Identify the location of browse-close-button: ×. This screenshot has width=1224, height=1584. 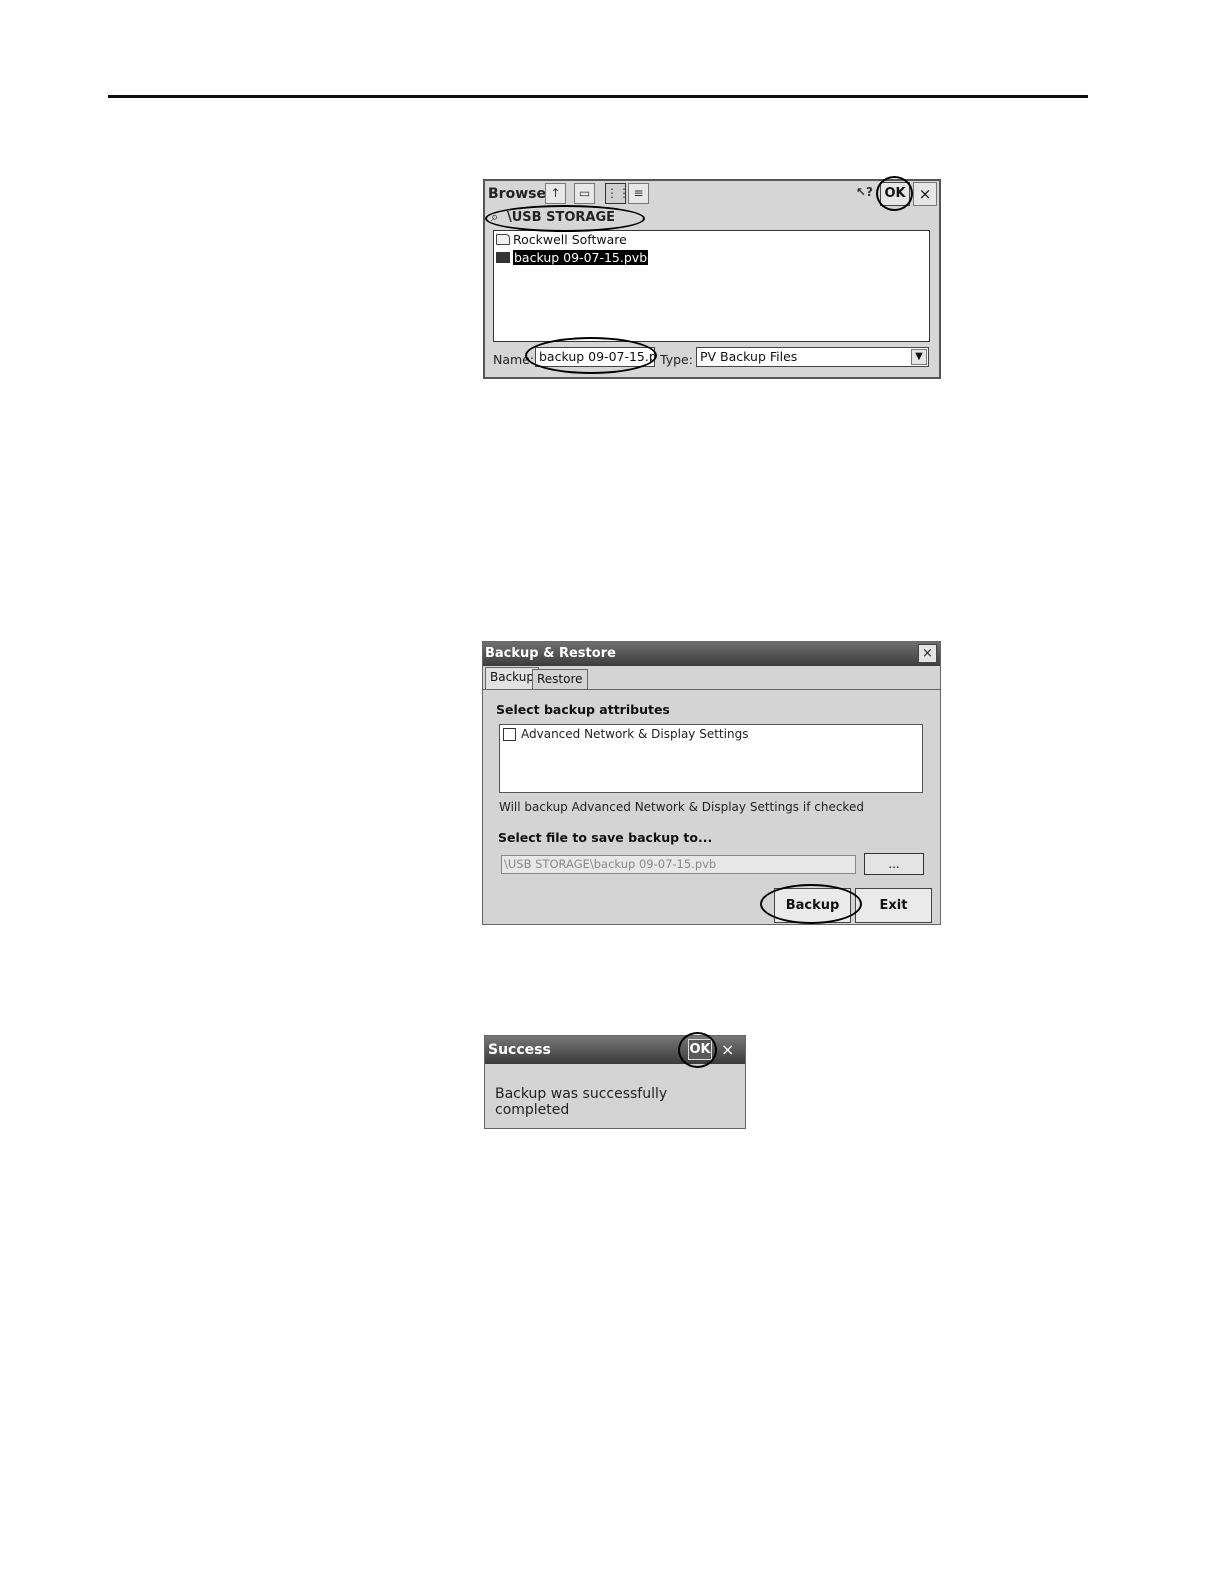
(925, 194).